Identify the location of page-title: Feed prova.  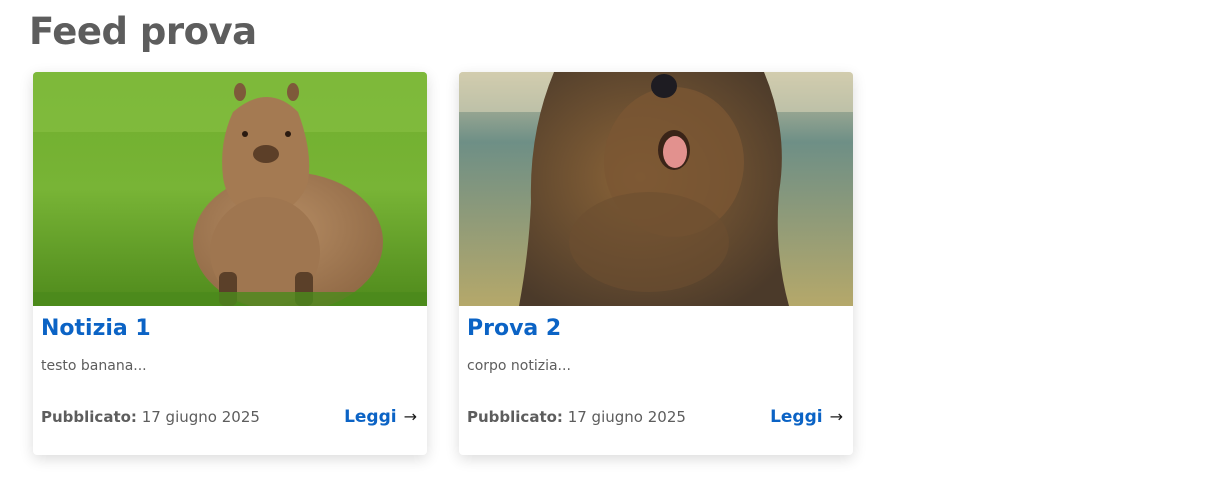
(143, 31).